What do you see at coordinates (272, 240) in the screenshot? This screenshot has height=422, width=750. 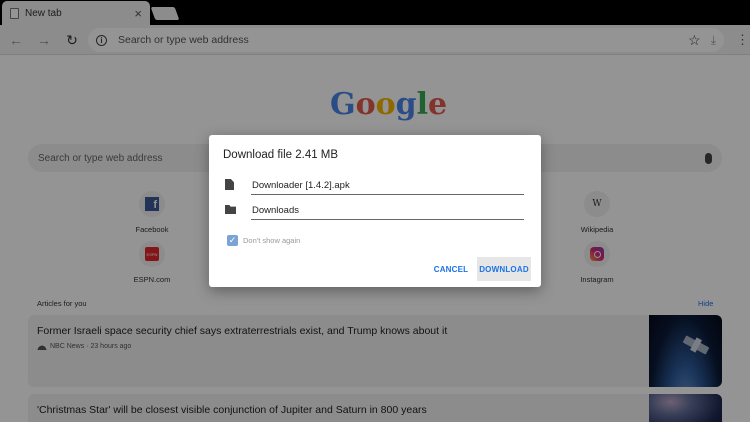 I see `checkbox-label: Don't show again` at bounding box center [272, 240].